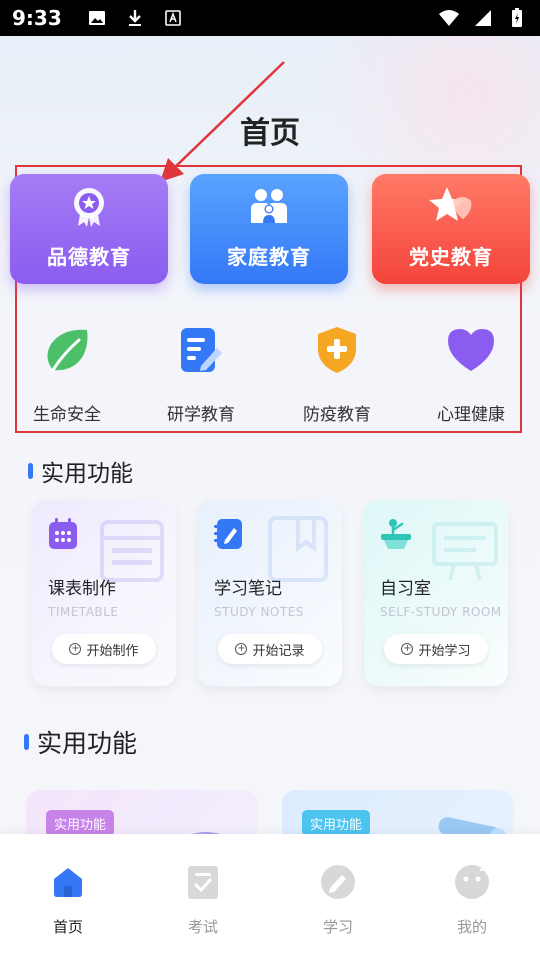  I want to click on category-card-family: 家庭教育, so click(269, 229).